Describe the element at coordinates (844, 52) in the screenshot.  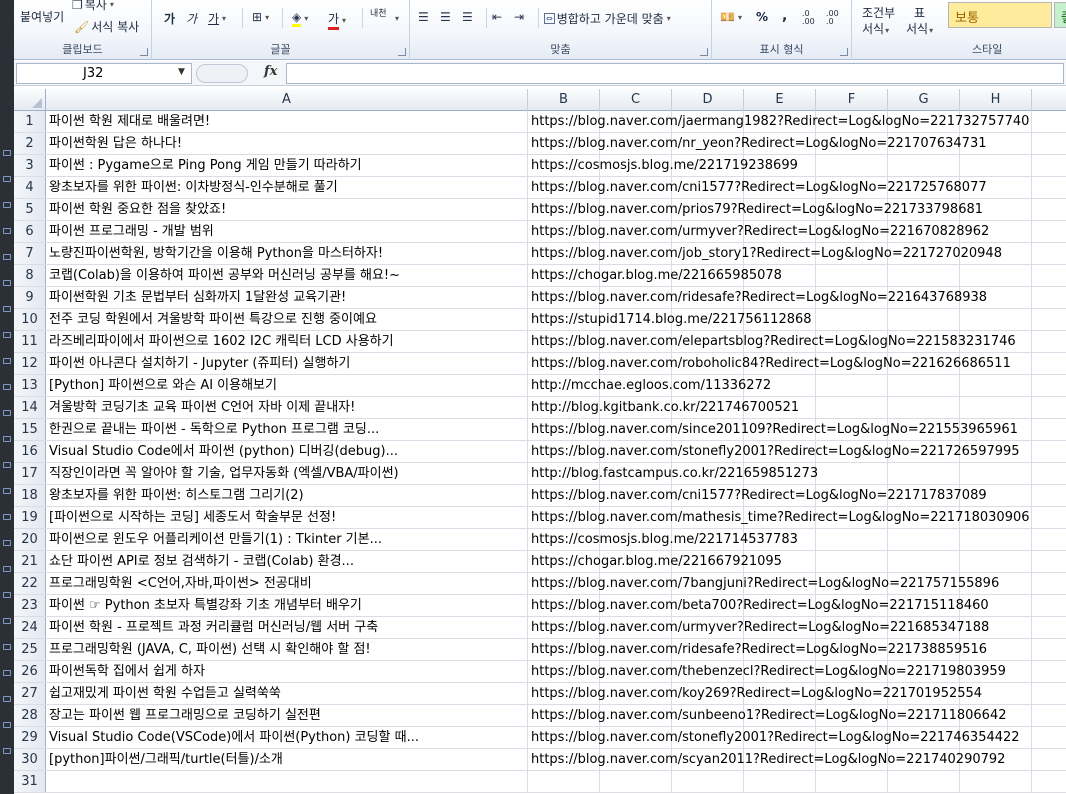
I see `number-launcher-icon: .` at that location.